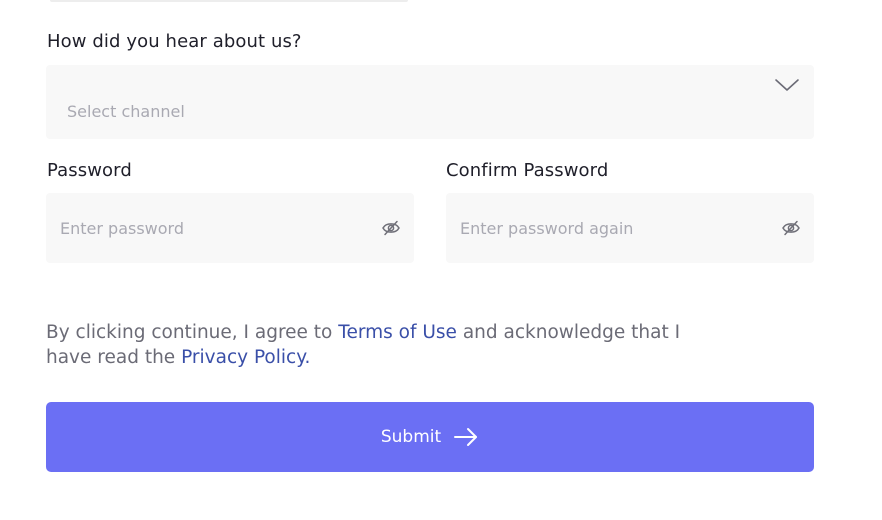 Image resolution: width=882 pixels, height=520 pixels. I want to click on confirm-password-field: Enter password again, so click(630, 228).